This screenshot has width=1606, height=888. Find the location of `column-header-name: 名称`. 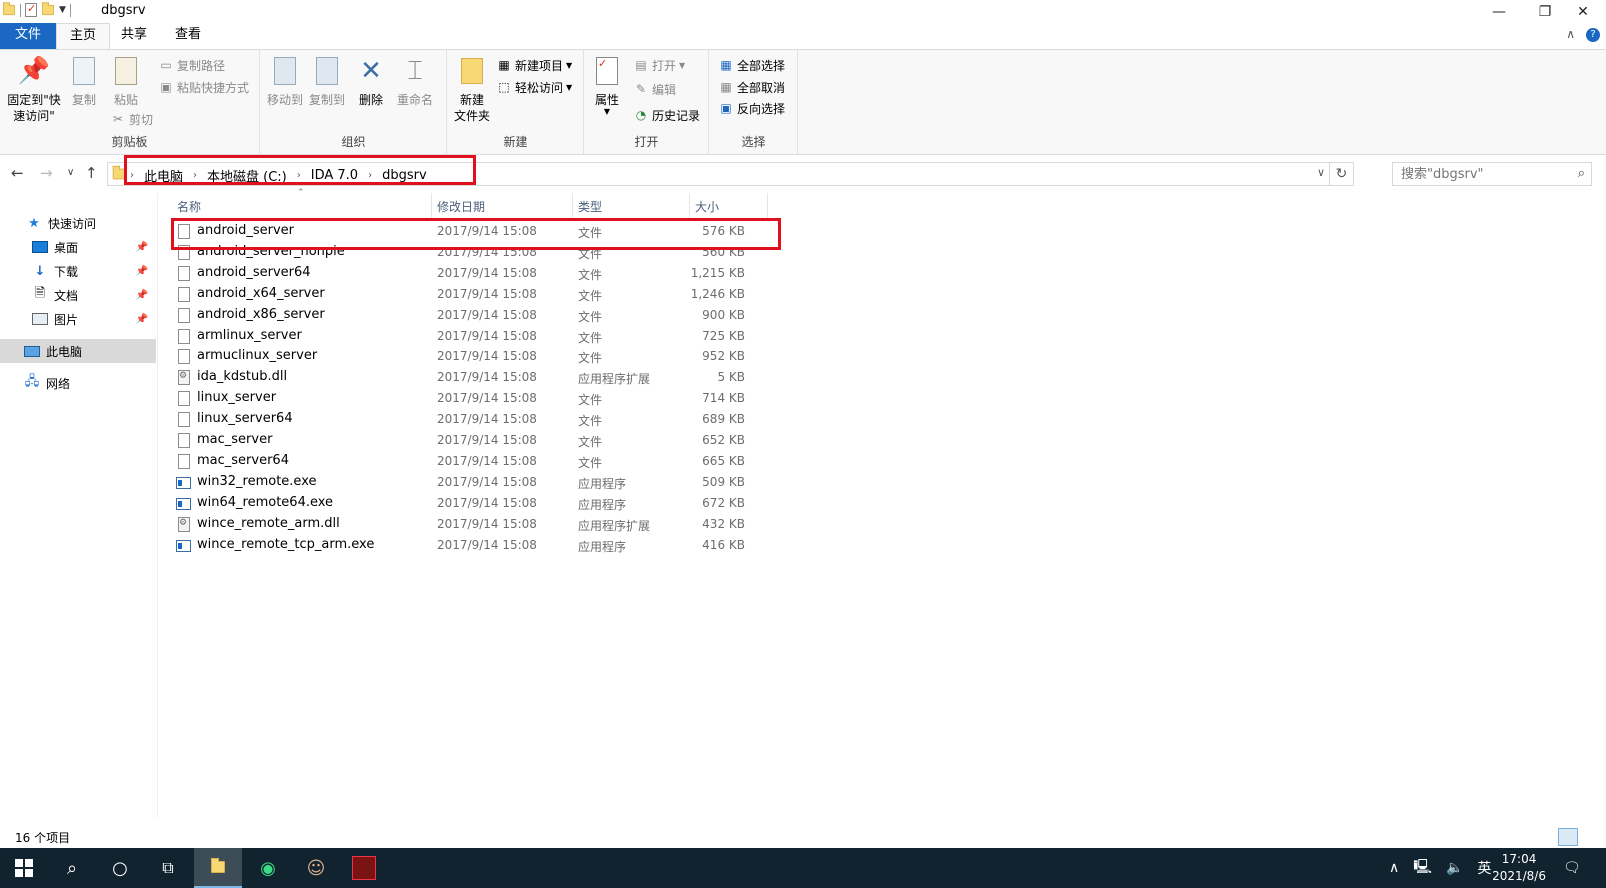

column-header-name: 名称 is located at coordinates (302, 206).